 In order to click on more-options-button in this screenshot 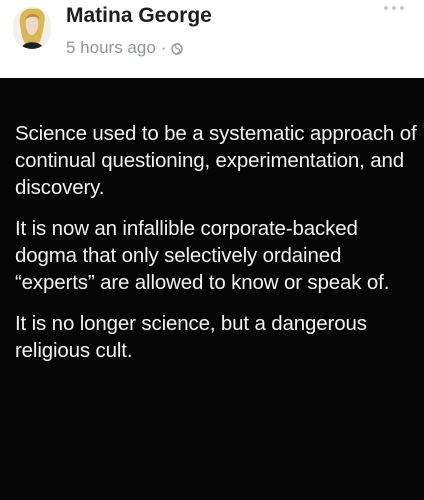, I will do `click(394, 8)`.